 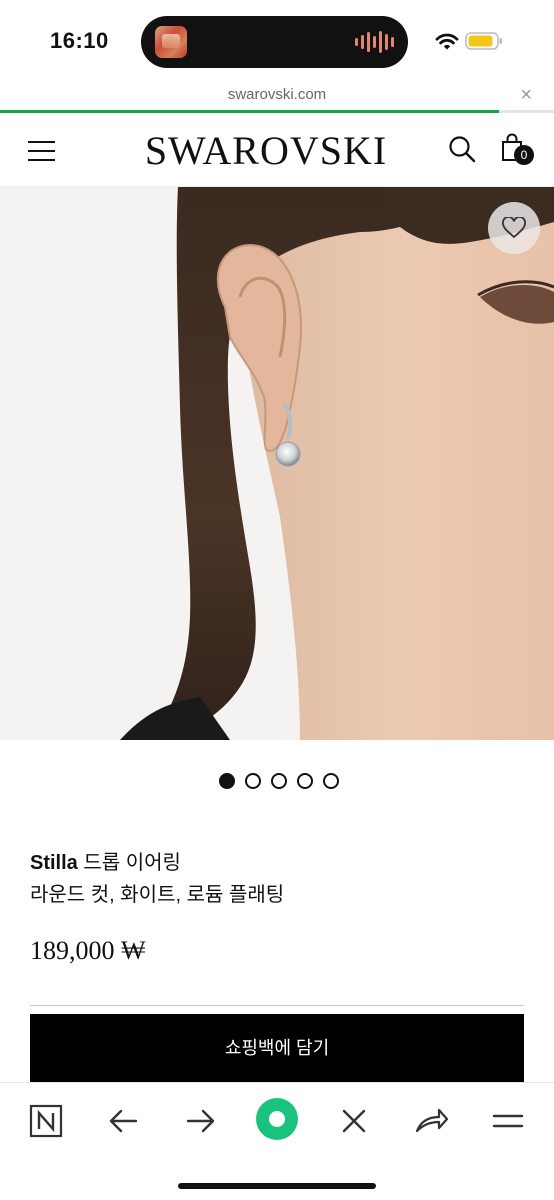 I want to click on now-playing-artwork, so click(x=171, y=42).